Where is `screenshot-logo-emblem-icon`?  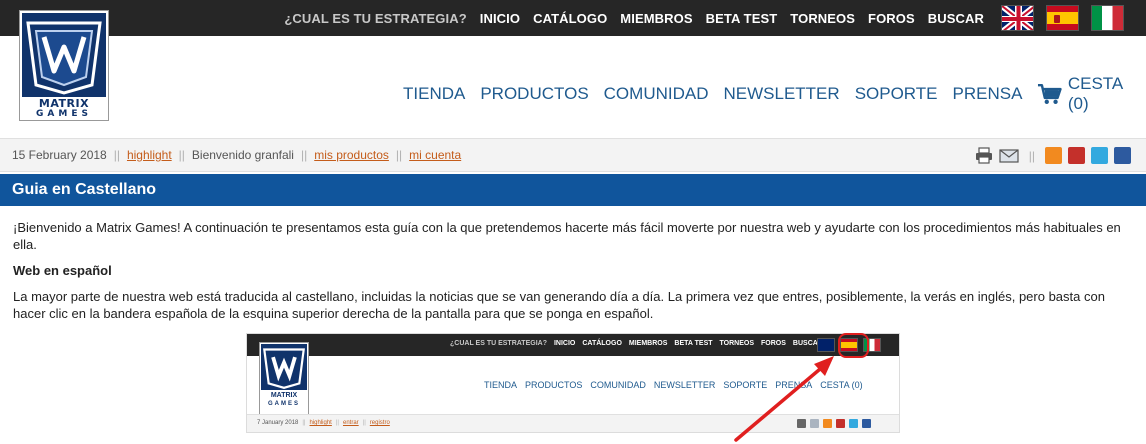
screenshot-logo-emblem-icon is located at coordinates (284, 367).